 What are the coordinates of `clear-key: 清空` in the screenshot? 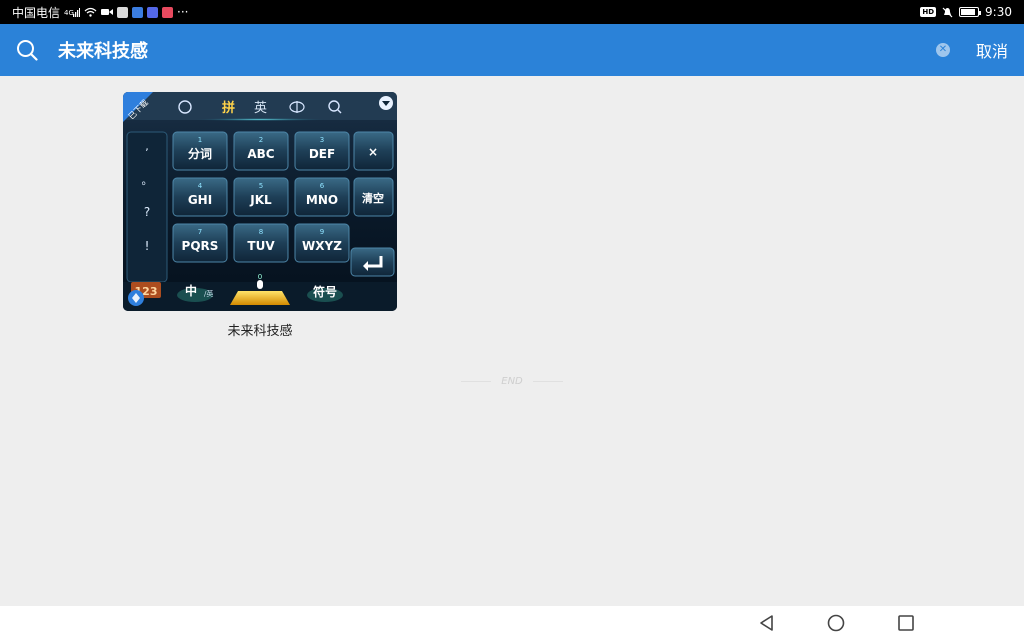 It's located at (373, 198).